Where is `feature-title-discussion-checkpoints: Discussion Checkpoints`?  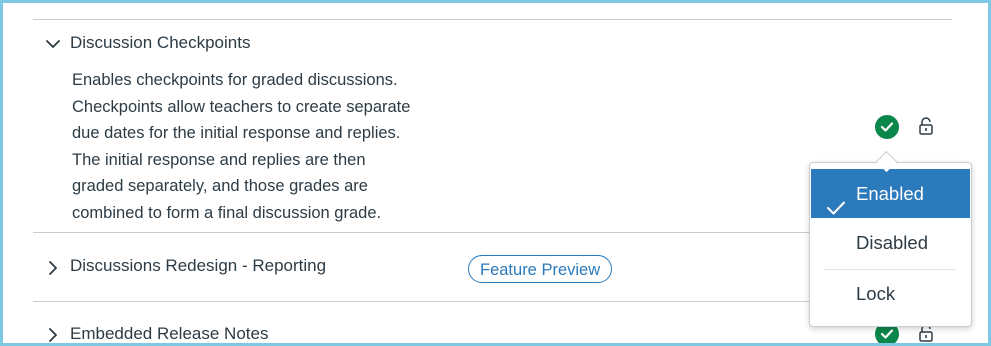 feature-title-discussion-checkpoints: Discussion Checkpoints is located at coordinates (160, 43).